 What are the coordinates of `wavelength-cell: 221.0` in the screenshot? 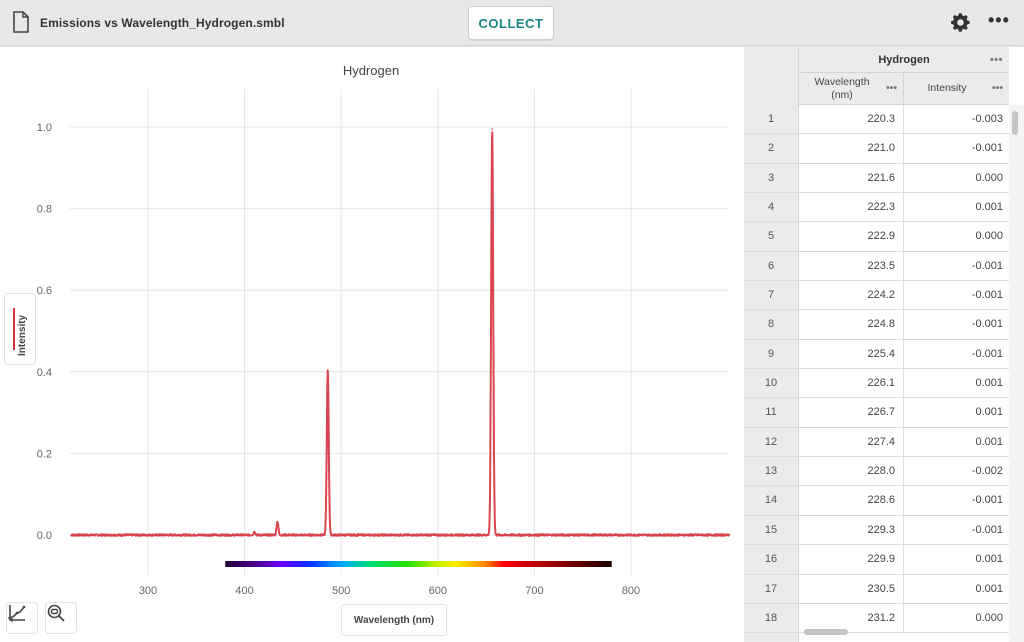 It's located at (851, 148).